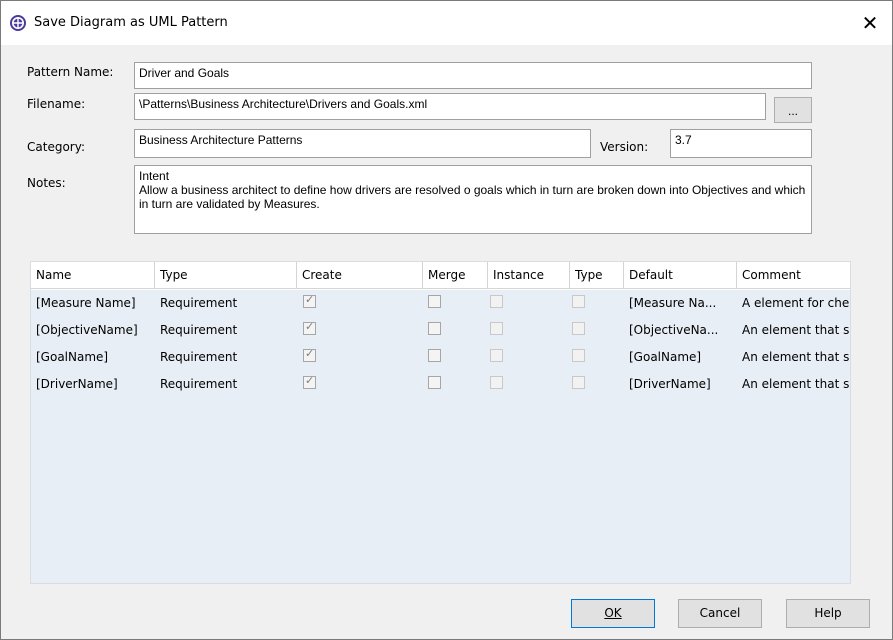 The width and height of the screenshot is (893, 640). Describe the element at coordinates (87, 330) in the screenshot. I see `cell-name: [ObjectiveName]` at that location.